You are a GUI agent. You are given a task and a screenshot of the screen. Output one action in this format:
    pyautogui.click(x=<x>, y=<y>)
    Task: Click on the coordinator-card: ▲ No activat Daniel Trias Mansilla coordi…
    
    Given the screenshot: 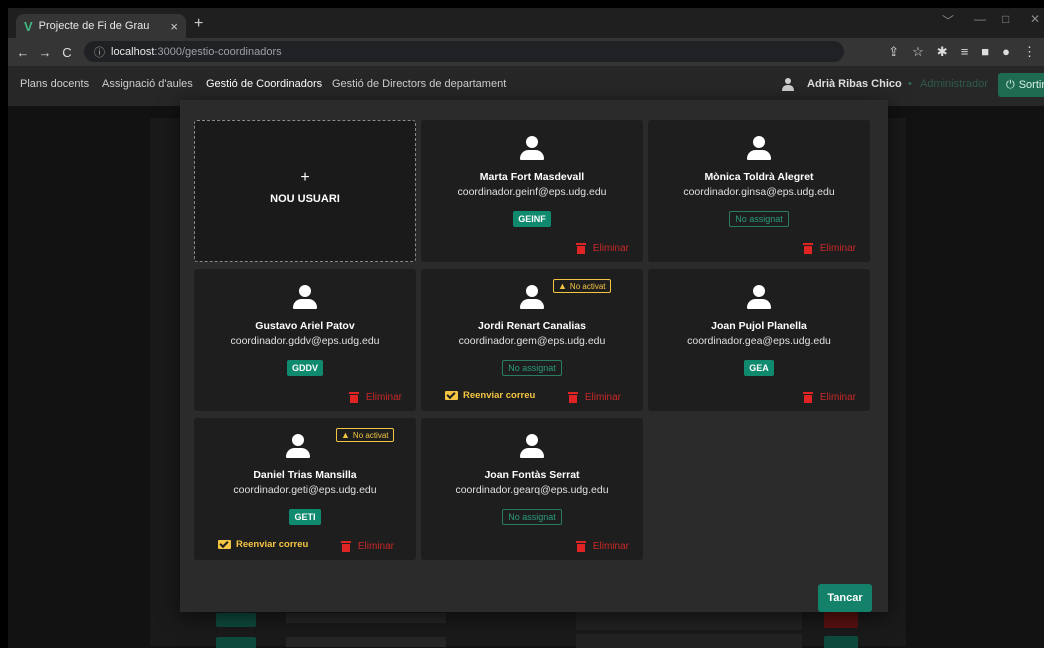 What is the action you would take?
    pyautogui.click(x=305, y=489)
    